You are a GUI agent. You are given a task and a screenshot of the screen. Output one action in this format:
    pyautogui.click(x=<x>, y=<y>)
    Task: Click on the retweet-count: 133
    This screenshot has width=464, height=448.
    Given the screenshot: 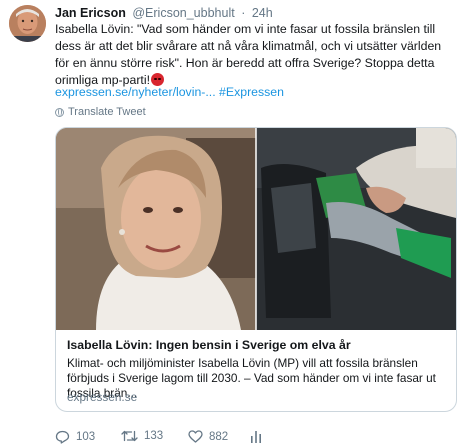 What is the action you would take?
    pyautogui.click(x=154, y=436)
    